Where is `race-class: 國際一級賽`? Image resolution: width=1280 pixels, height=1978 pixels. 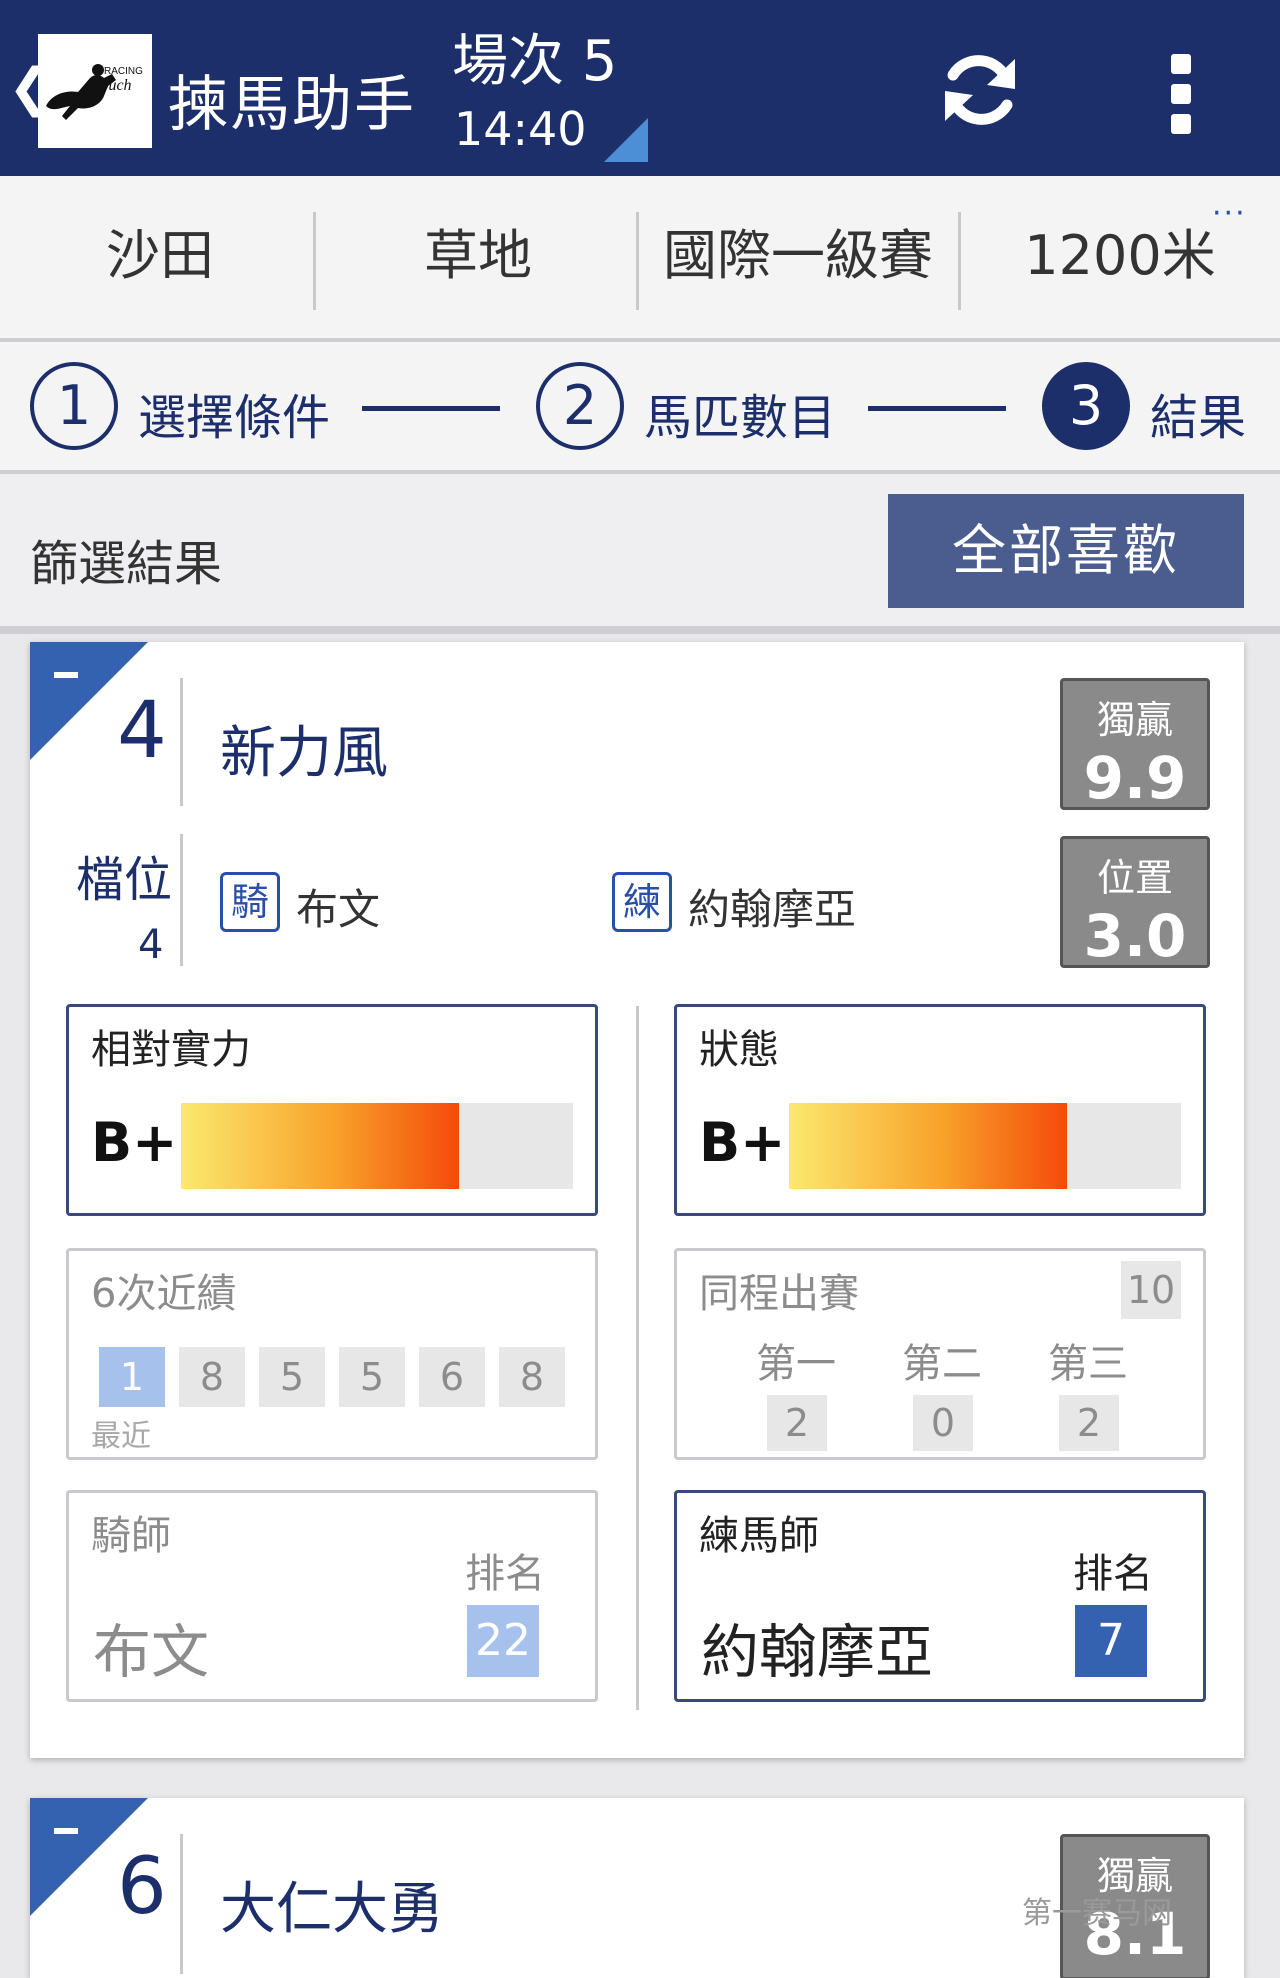 race-class: 國際一級賽 is located at coordinates (798, 255).